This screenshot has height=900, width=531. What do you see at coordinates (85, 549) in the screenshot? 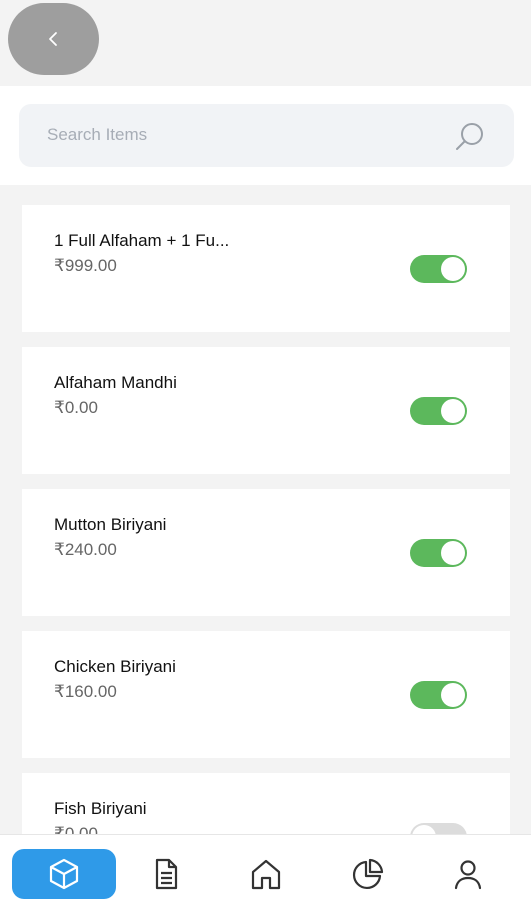
I see `item-price: ₹240.00` at bounding box center [85, 549].